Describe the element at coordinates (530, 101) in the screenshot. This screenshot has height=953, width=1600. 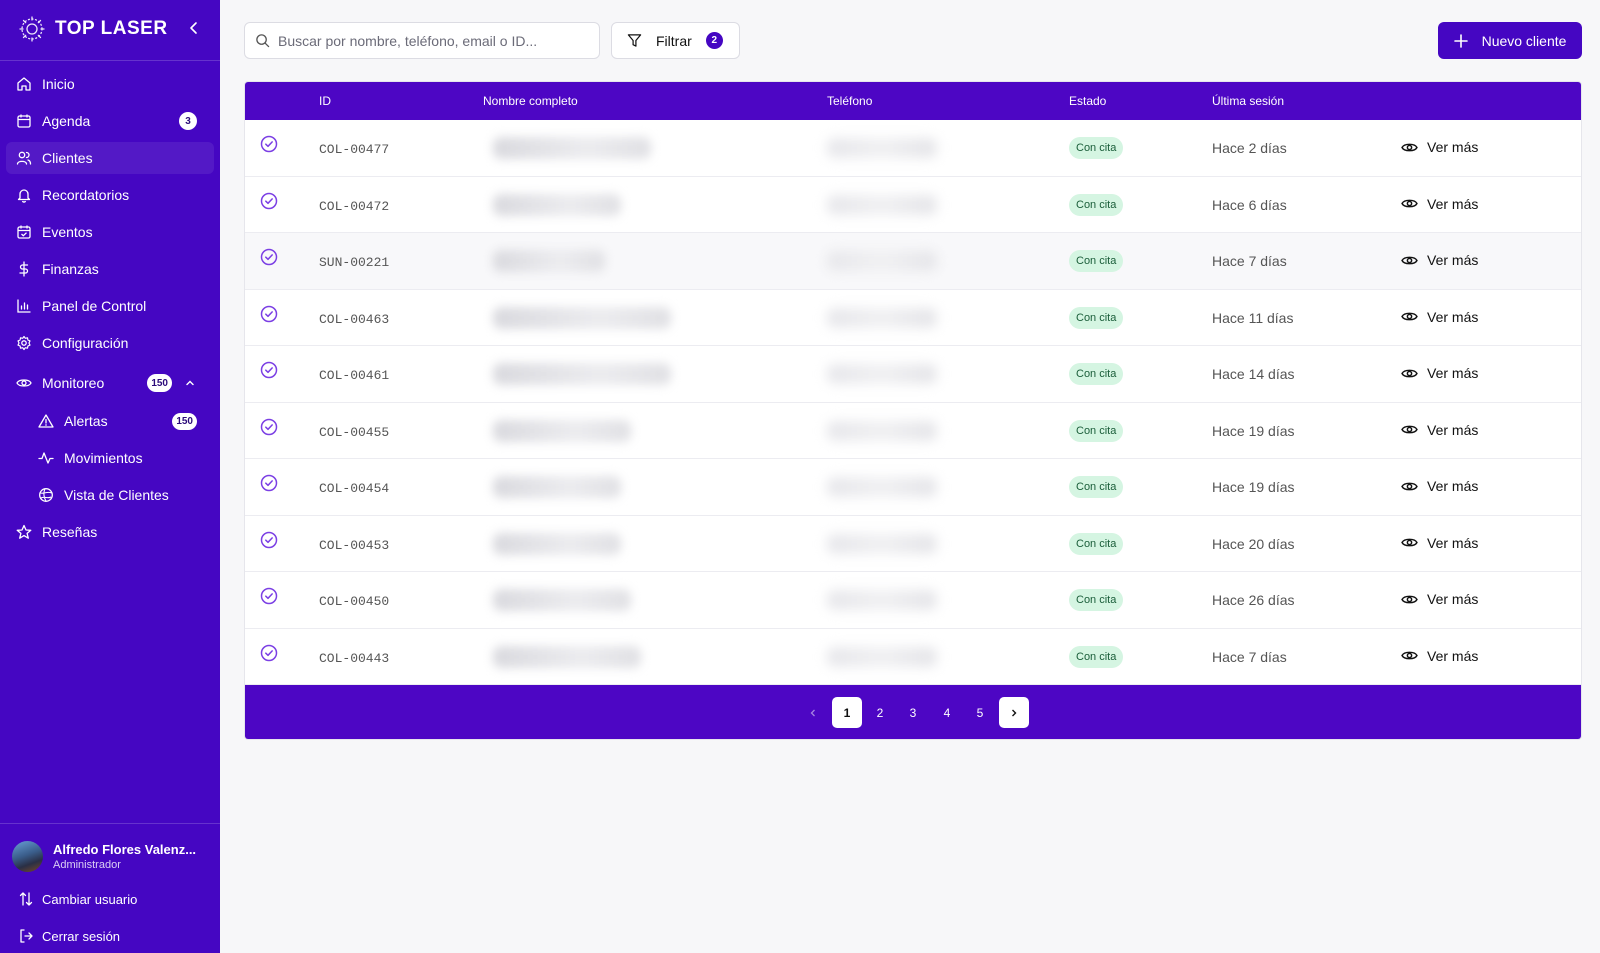
I see `column-header-name: Nombre completo` at that location.